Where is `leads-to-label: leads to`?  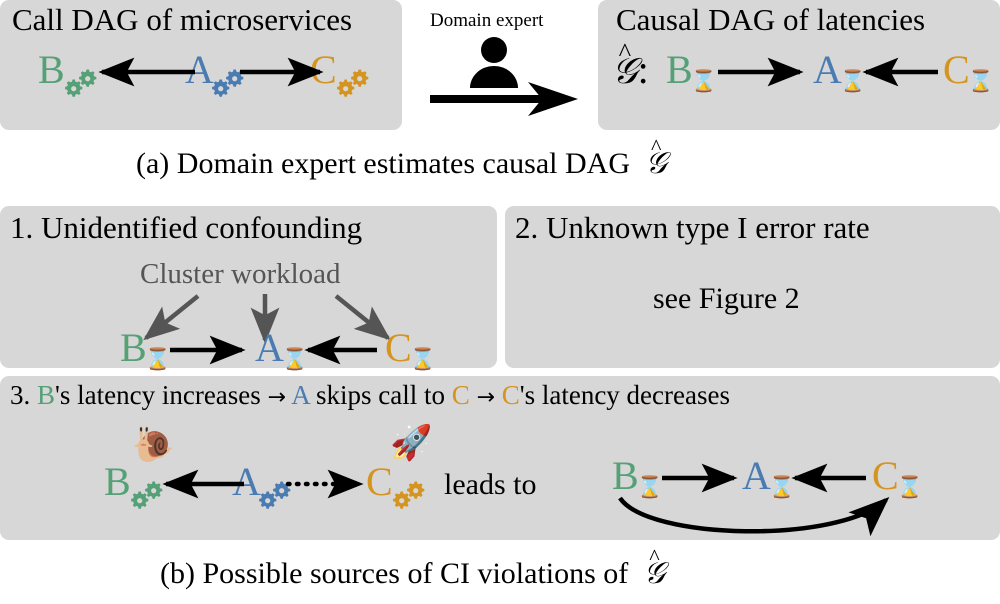
leads-to-label: leads to is located at coordinates (490, 484).